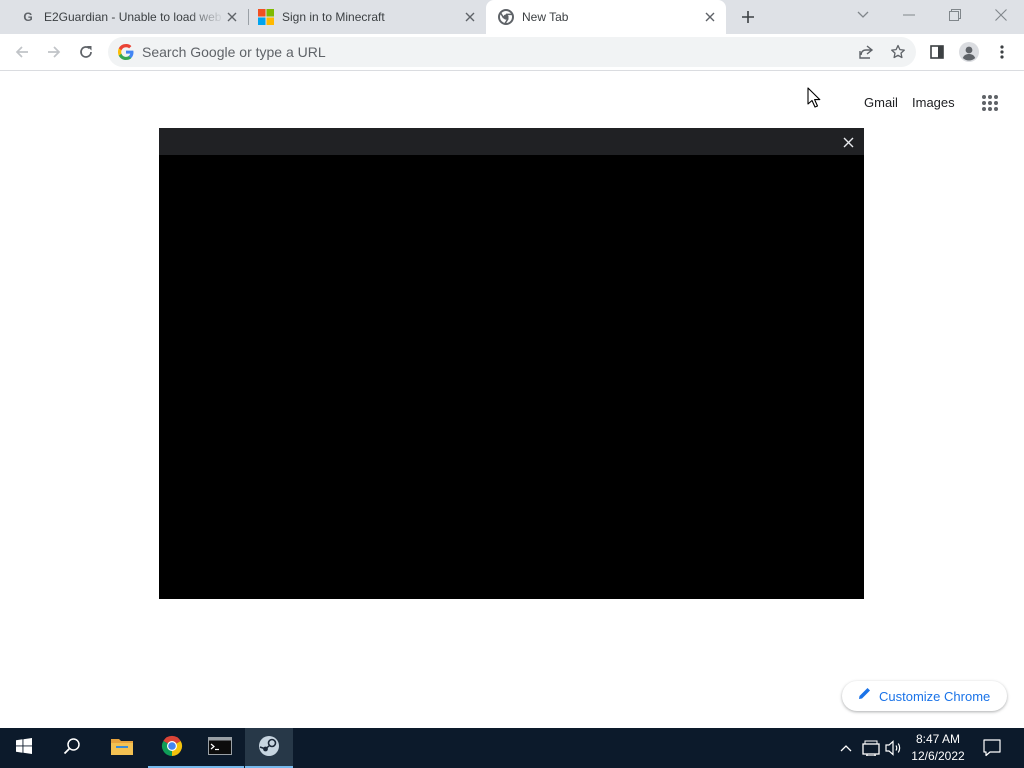 The height and width of the screenshot is (768, 1024). I want to click on tab-title: New Tab, so click(545, 17).